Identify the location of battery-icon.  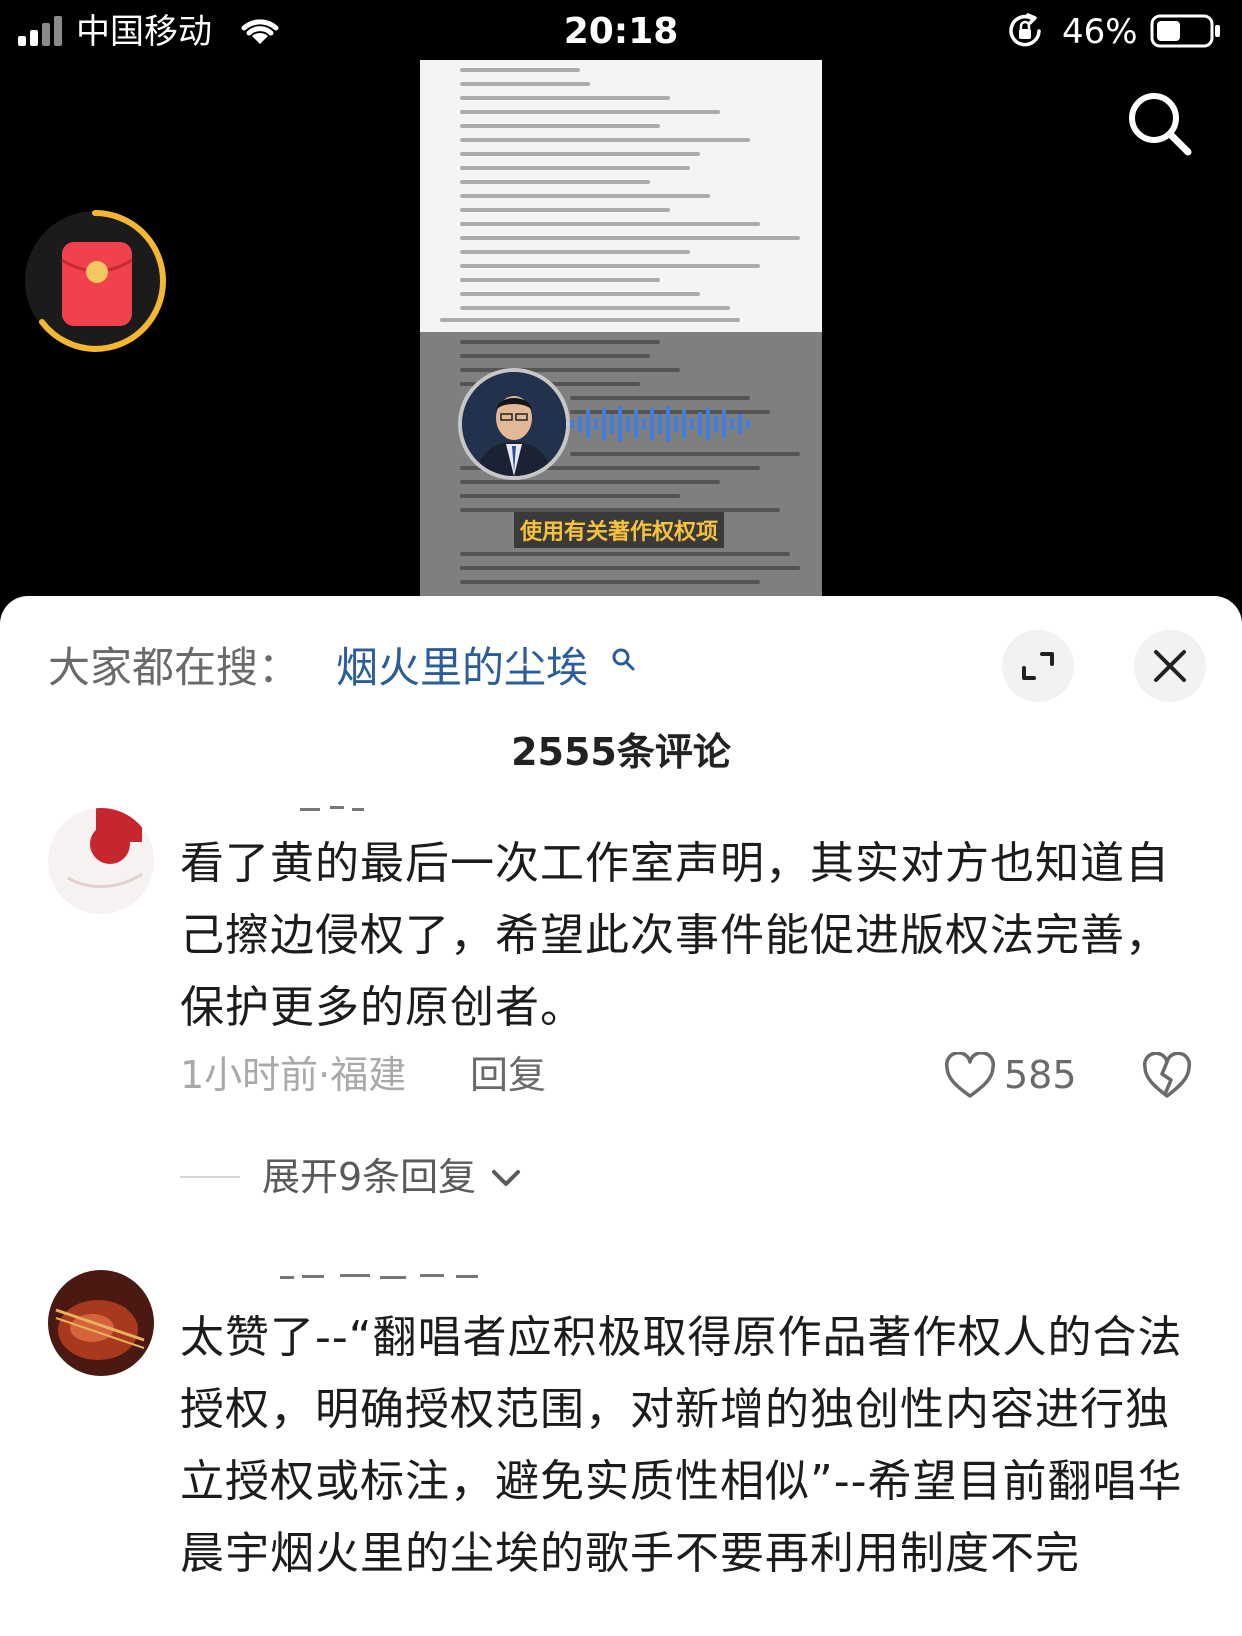
(1185, 31).